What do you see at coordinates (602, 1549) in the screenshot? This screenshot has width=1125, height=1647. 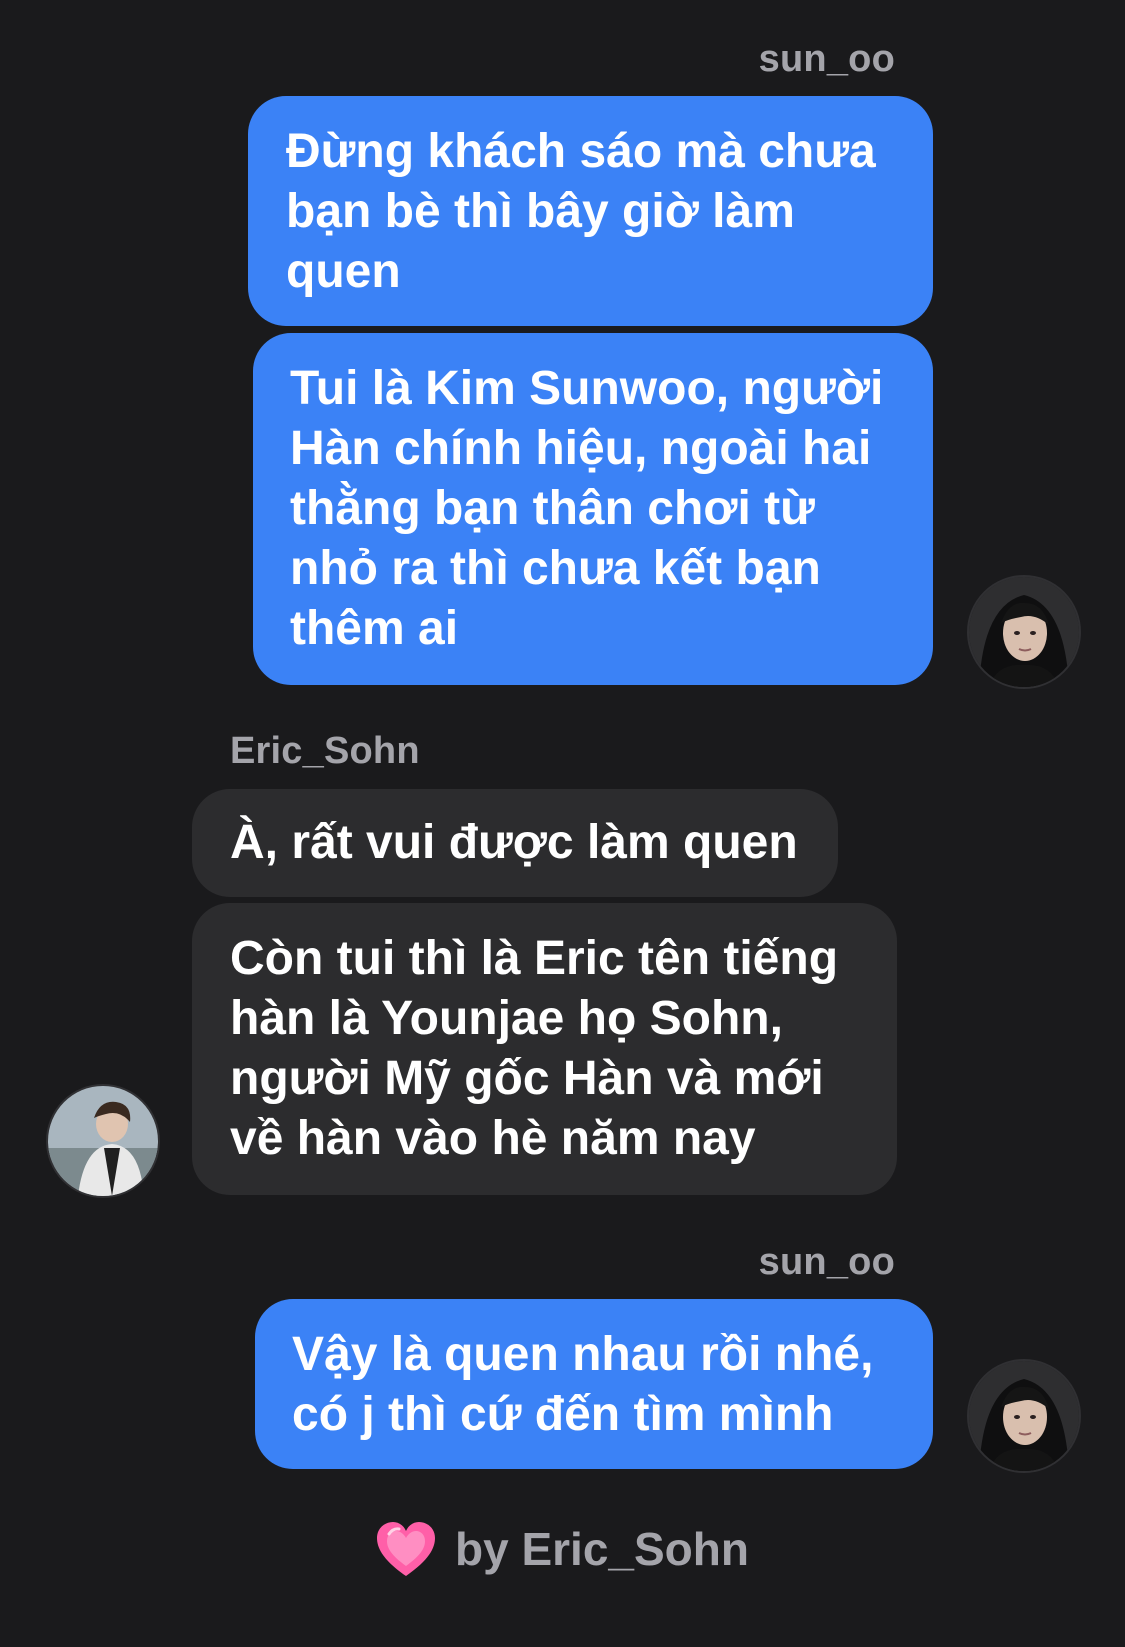 I see `footer-text: by Eric_Sohn` at bounding box center [602, 1549].